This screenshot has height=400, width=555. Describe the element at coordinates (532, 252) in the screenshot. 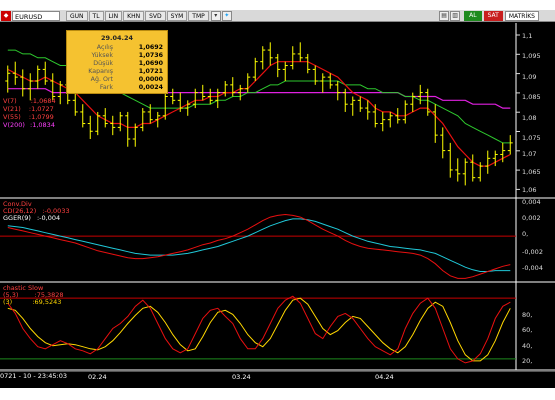

I see `y-tick-macd-3: -0,002` at that location.